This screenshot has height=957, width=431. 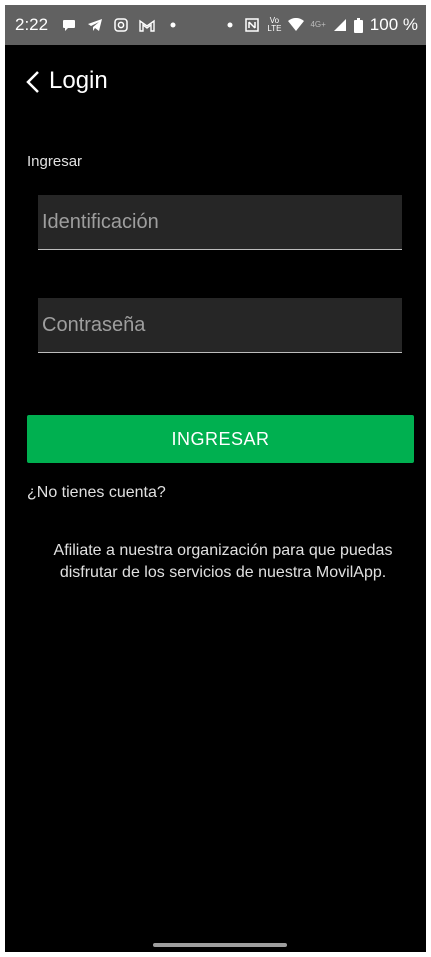 What do you see at coordinates (274, 24) in the screenshot?
I see `volte-icon: Vo LTE` at bounding box center [274, 24].